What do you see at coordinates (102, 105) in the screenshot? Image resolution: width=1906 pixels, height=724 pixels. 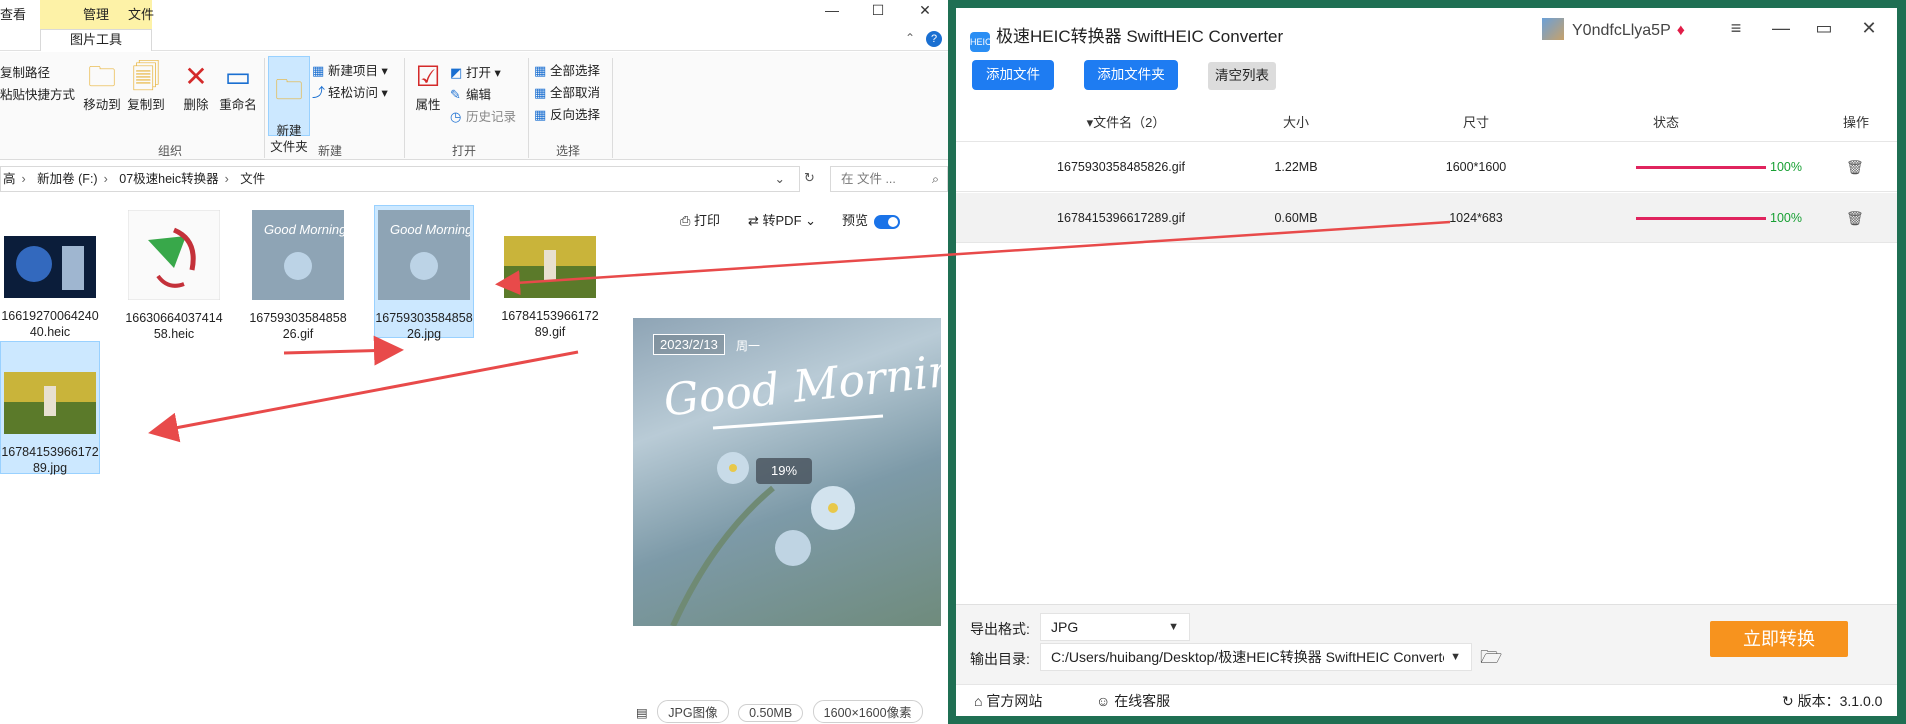 I see `move-to-label: 移动到` at bounding box center [102, 105].